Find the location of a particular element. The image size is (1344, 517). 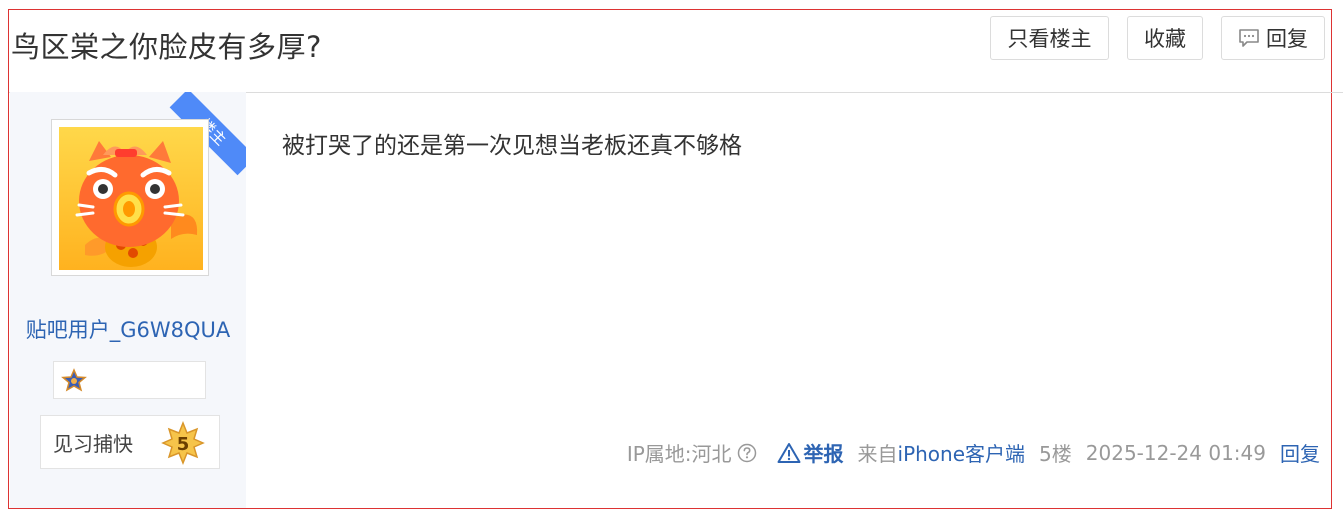

favorite-button: 收藏 is located at coordinates (1165, 38).